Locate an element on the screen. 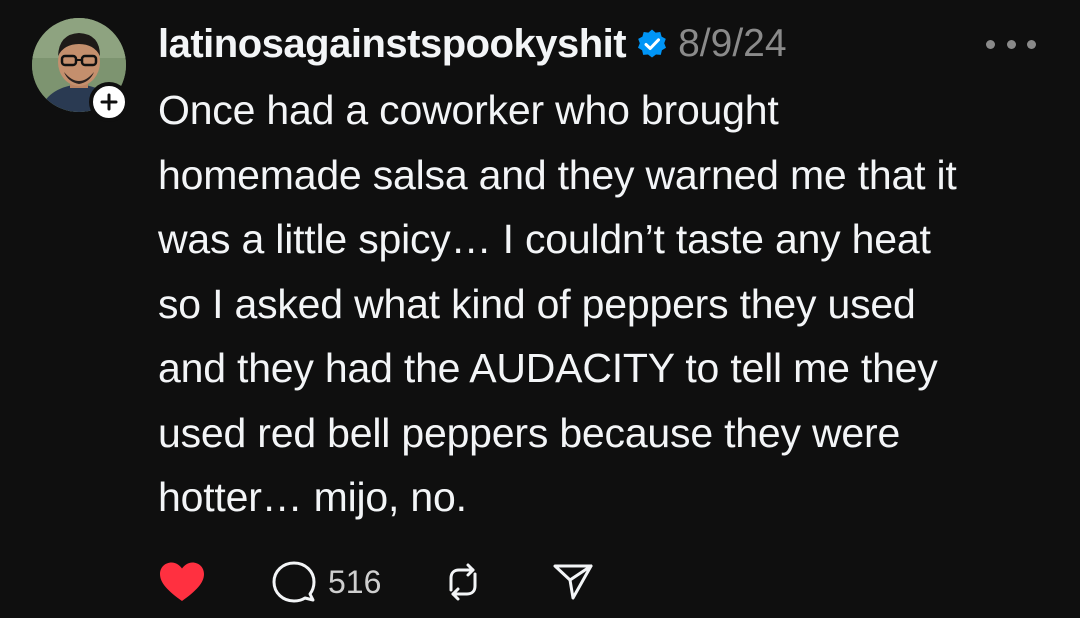  repost-button is located at coordinates (463, 582).